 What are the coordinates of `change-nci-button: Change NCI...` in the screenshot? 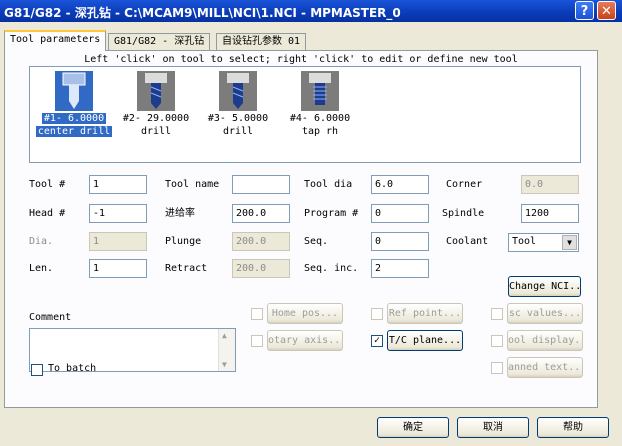 It's located at (544, 286).